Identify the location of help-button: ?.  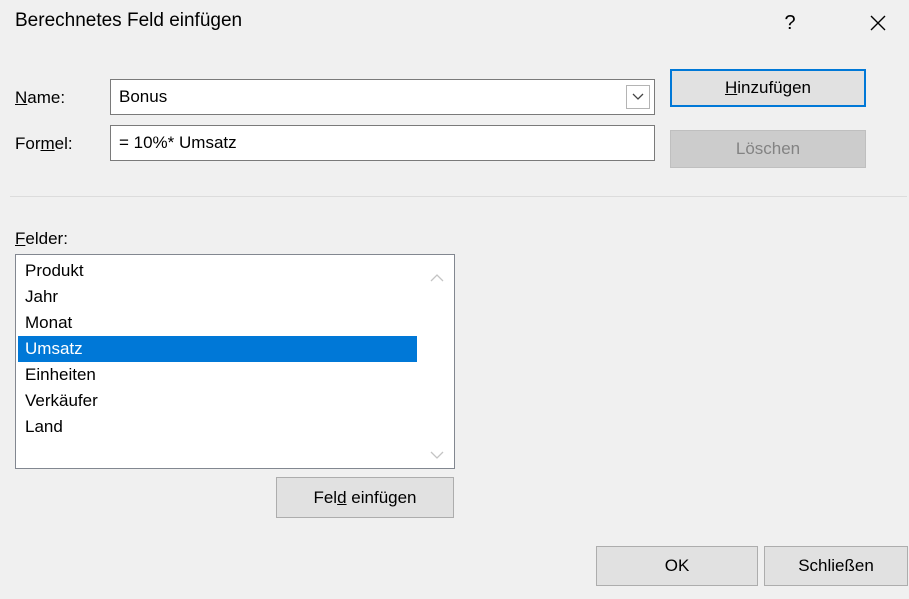
(790, 23).